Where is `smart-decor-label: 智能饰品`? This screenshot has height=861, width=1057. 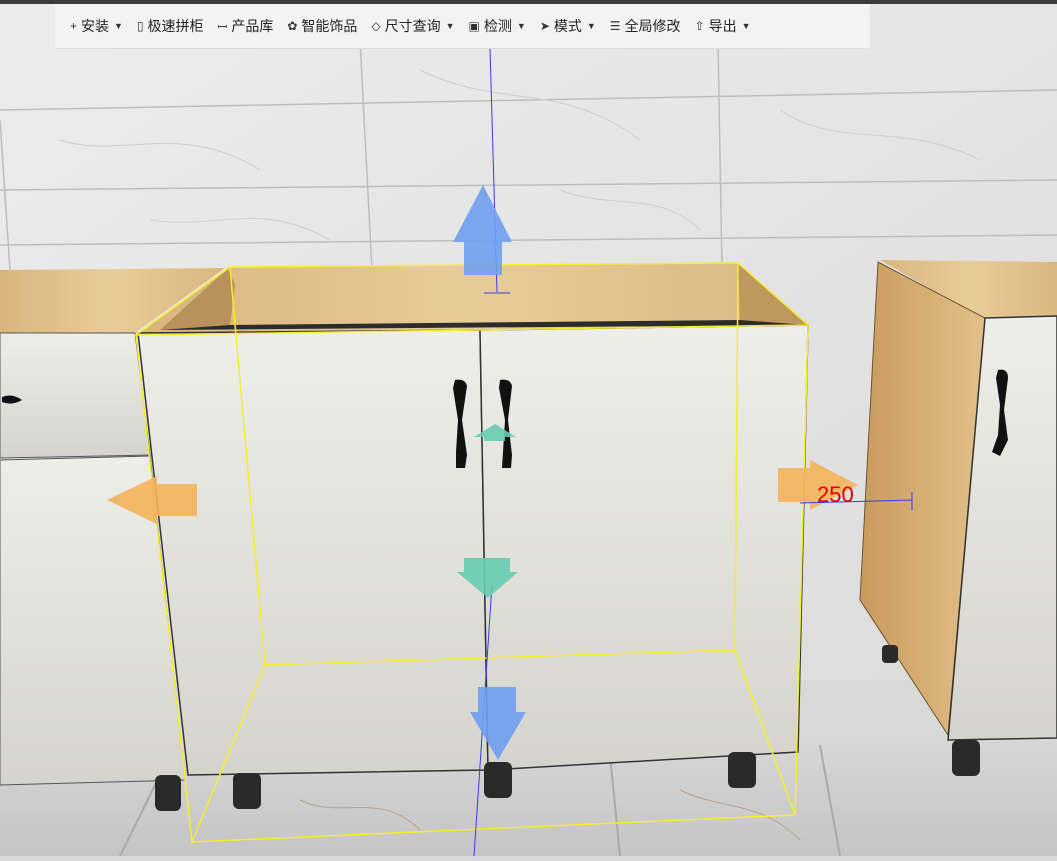 smart-decor-label: 智能饰品 is located at coordinates (329, 26).